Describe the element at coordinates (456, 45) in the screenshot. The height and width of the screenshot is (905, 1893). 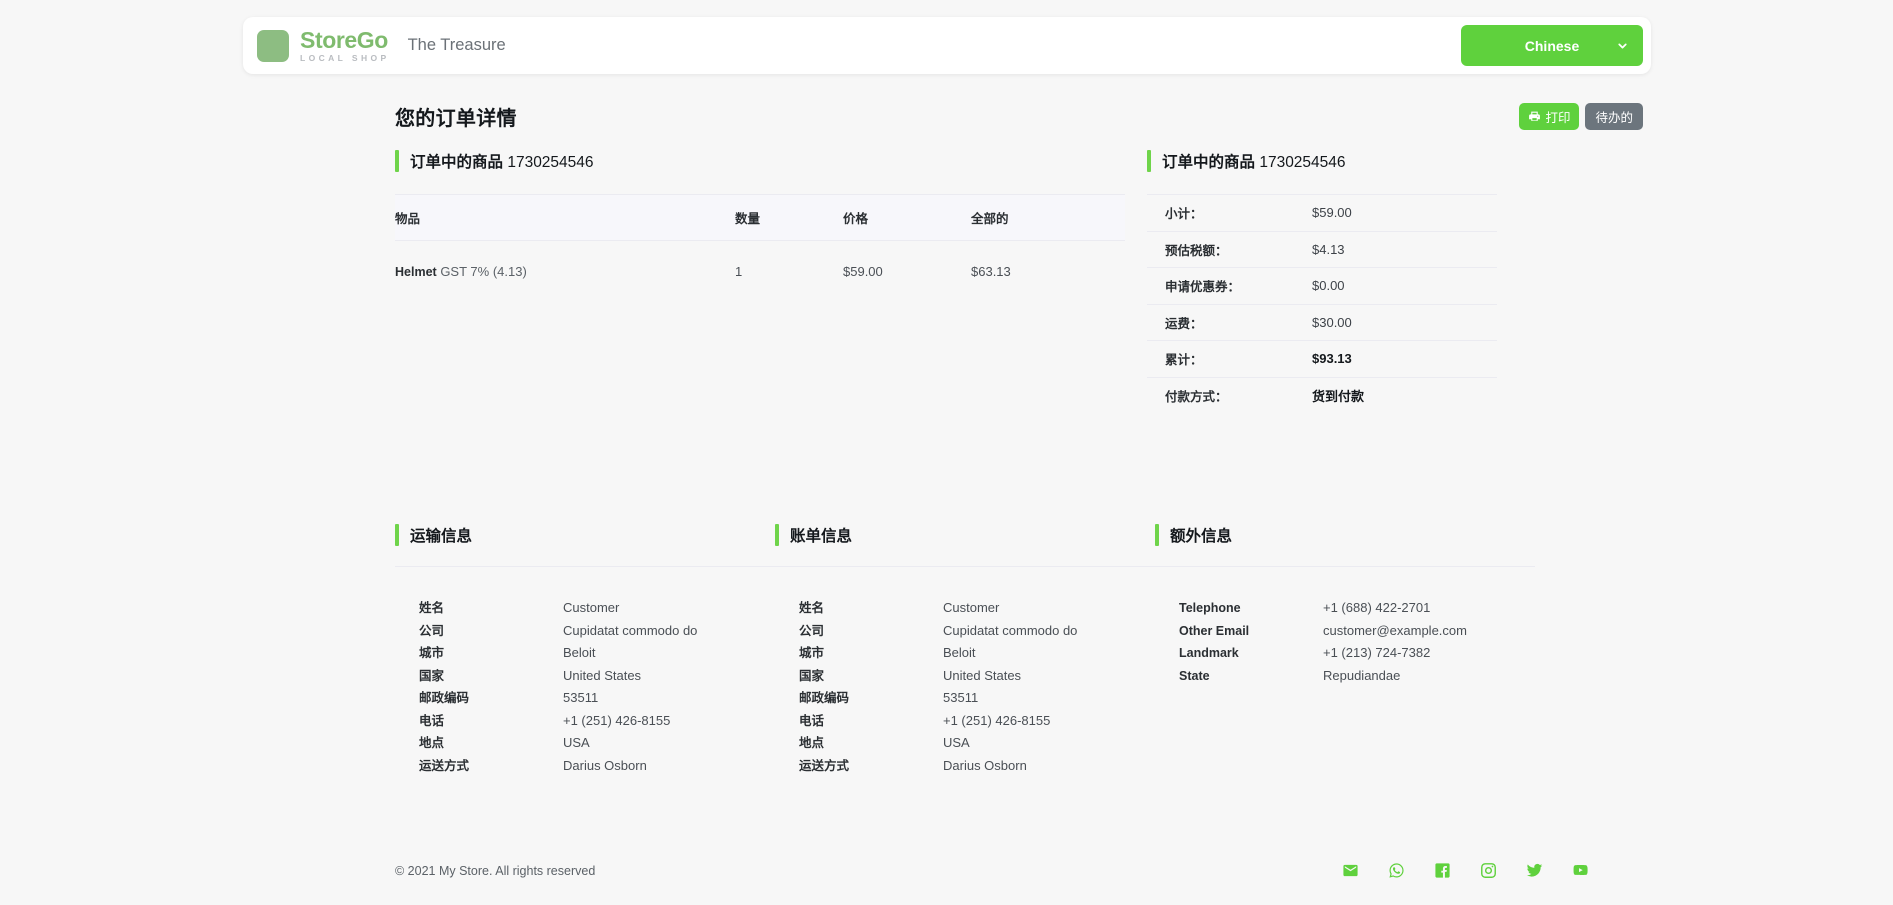
I see `store-title: The Treasure` at that location.